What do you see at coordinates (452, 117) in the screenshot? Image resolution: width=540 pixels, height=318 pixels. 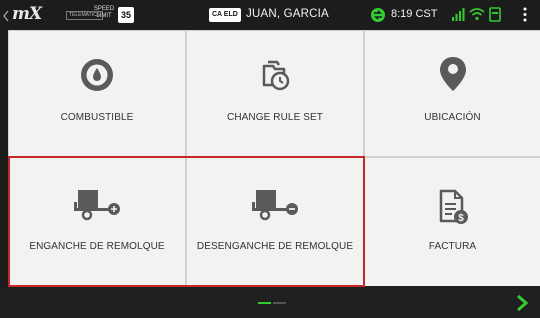 I see `tile-label: UBICACIÓN` at bounding box center [452, 117].